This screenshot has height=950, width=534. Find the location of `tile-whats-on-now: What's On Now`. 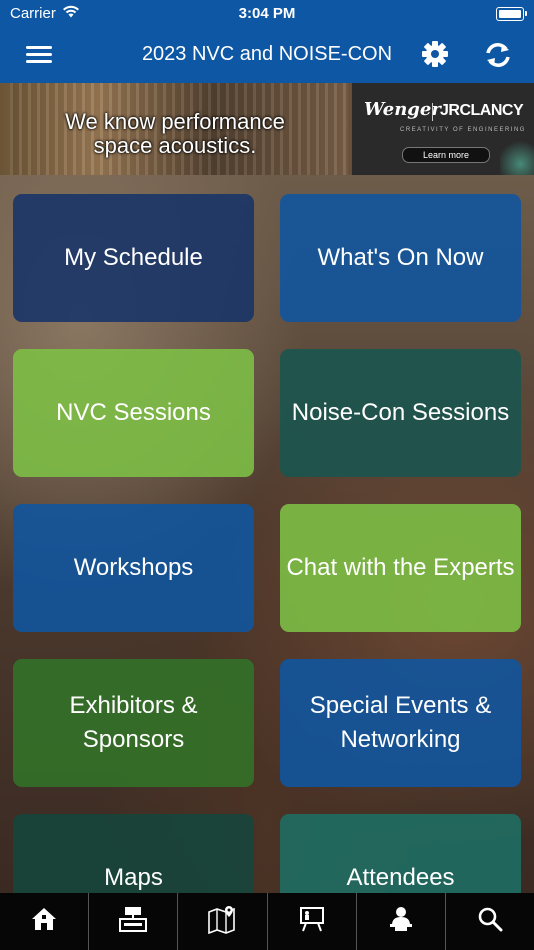

tile-whats-on-now: What's On Now is located at coordinates (400, 258).